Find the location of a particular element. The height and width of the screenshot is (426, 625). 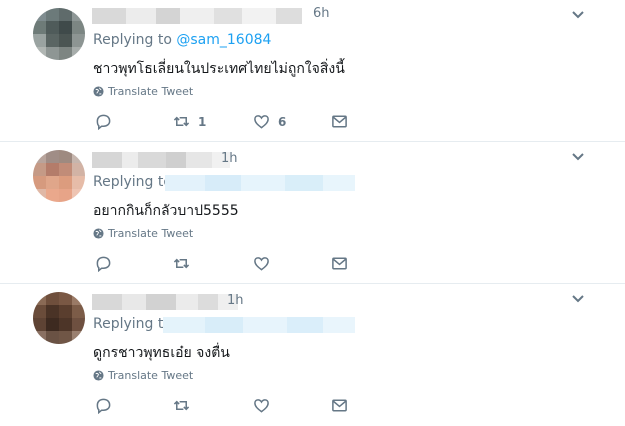

reply-handle-link: @sam_16084 is located at coordinates (223, 40).